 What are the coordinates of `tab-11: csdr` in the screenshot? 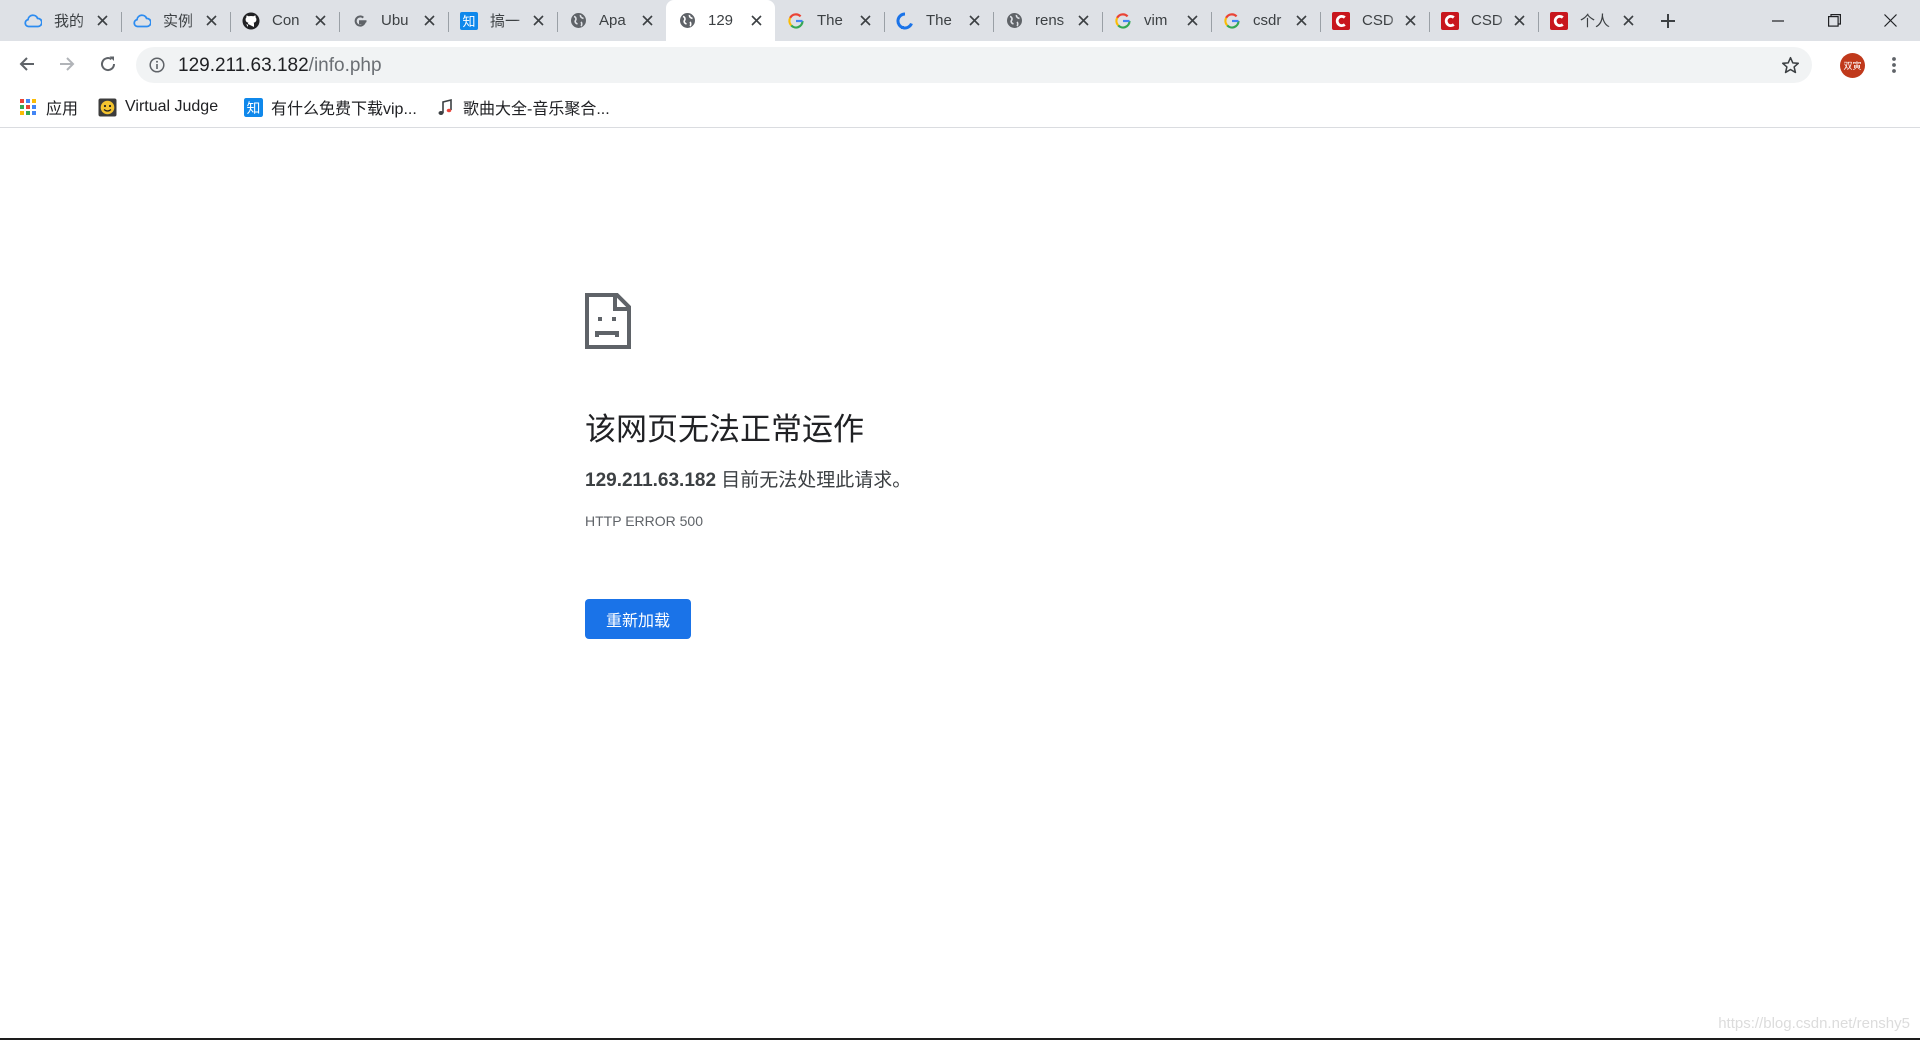 It's located at (1265, 20).